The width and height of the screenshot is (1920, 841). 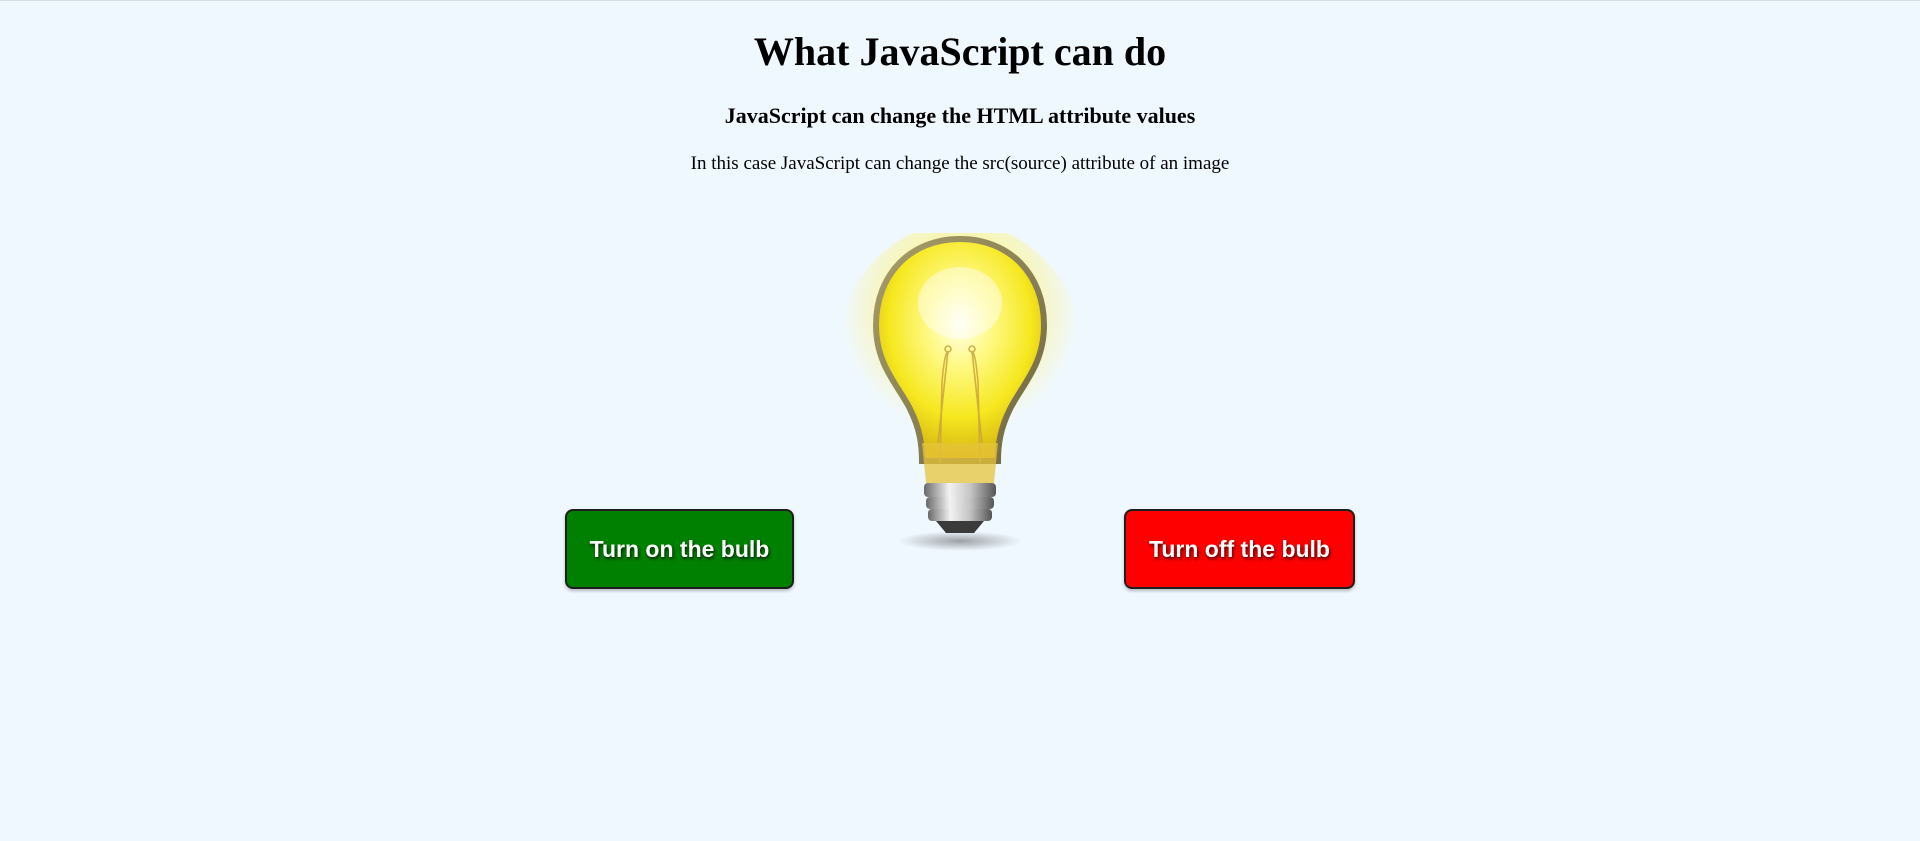 I want to click on lightbulb-on-icon, so click(x=960, y=392).